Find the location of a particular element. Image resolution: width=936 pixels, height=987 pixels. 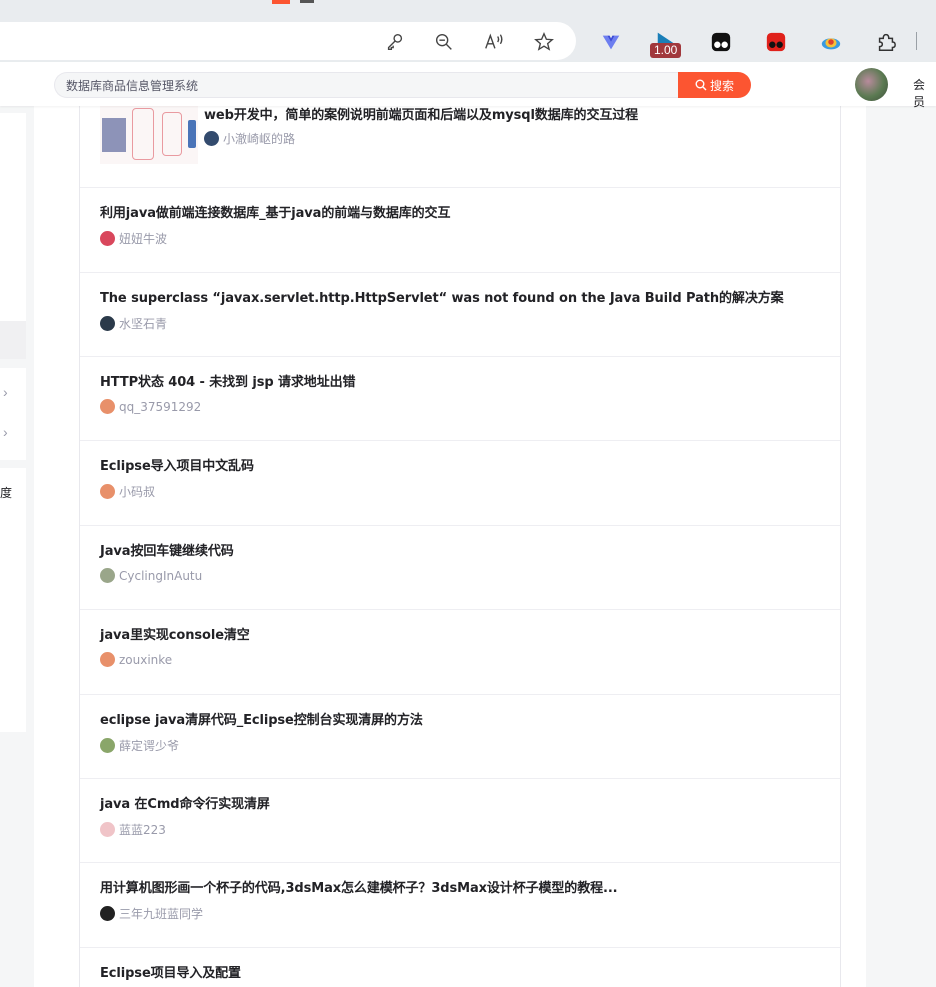

favorite-star-icon is located at coordinates (544, 42).